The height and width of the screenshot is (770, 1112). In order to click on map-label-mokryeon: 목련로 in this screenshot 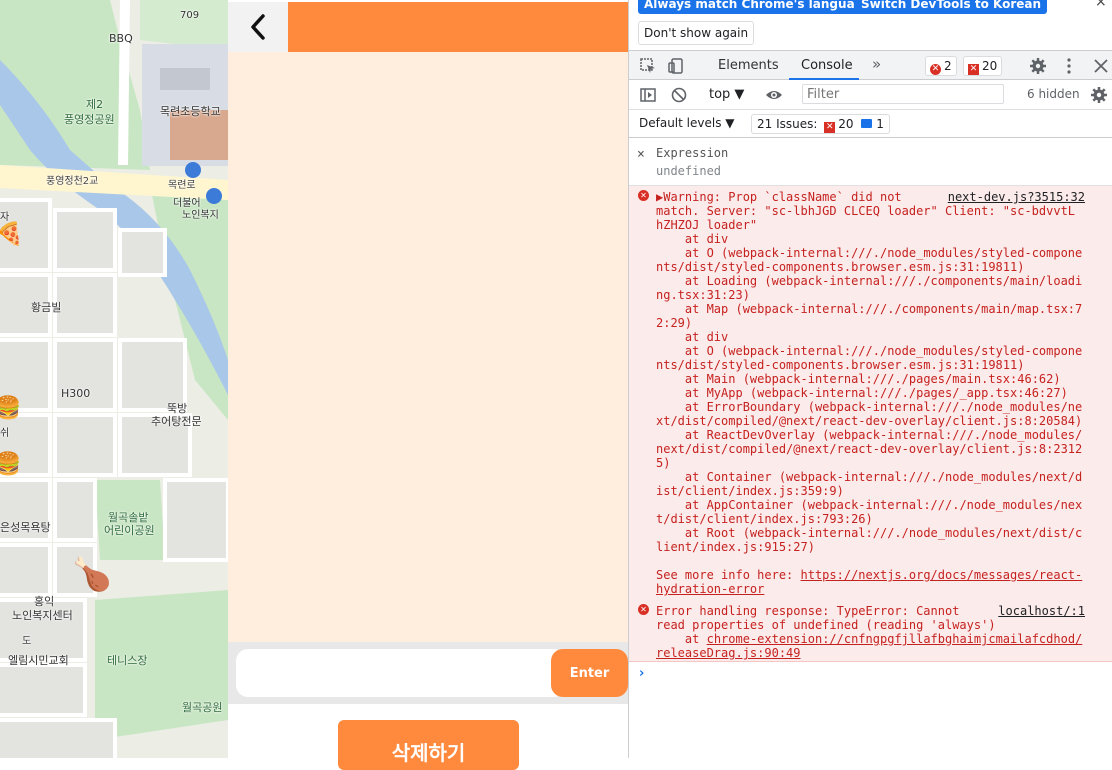, I will do `click(182, 185)`.